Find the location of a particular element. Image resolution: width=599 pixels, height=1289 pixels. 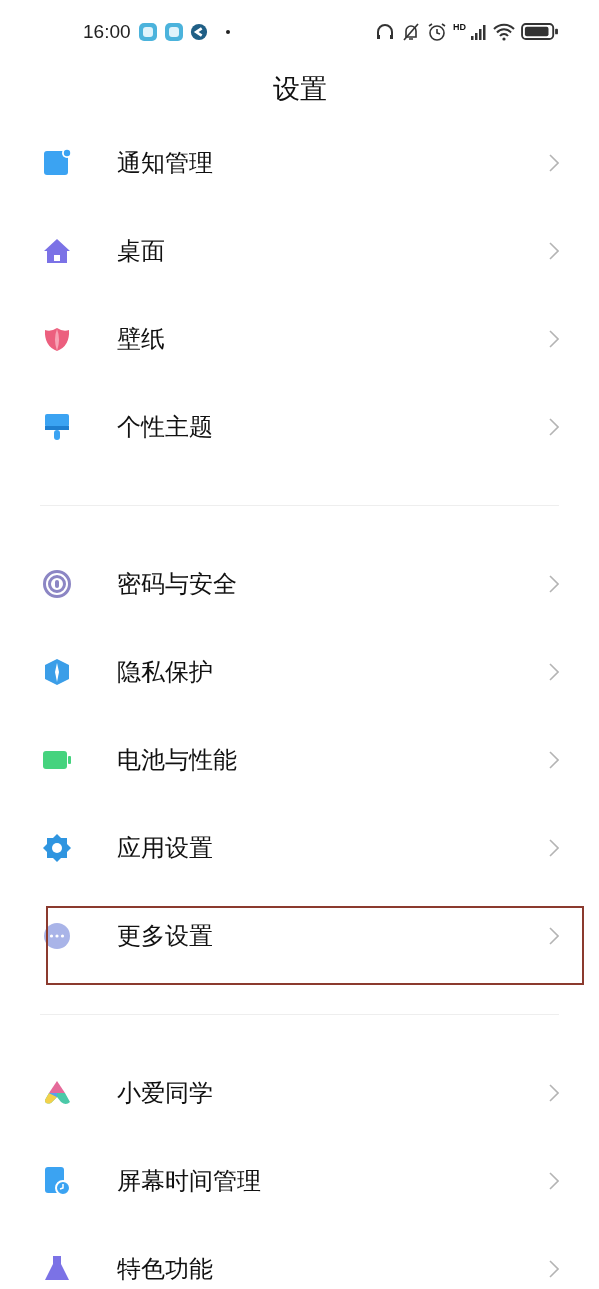

item-label: 小爱同学 is located at coordinates (165, 1093).